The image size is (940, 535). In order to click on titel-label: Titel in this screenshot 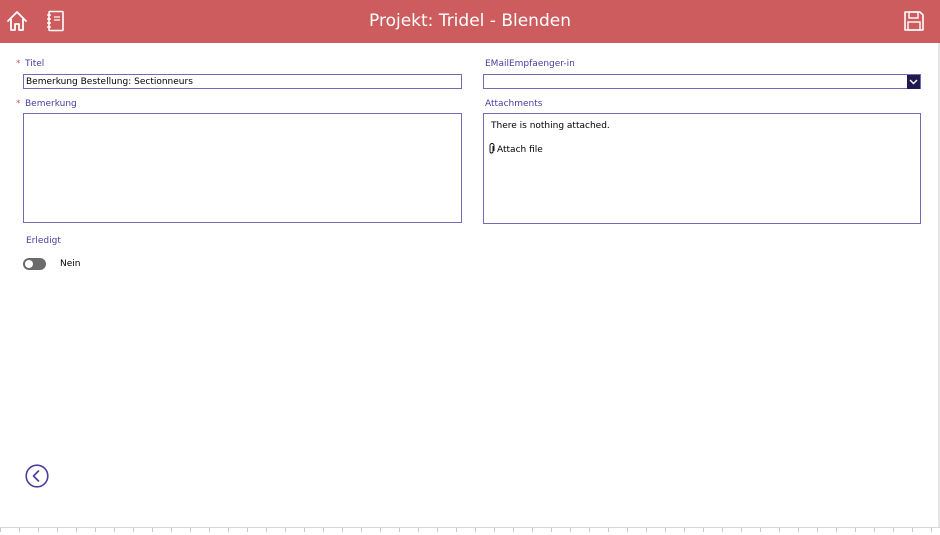, I will do `click(35, 64)`.